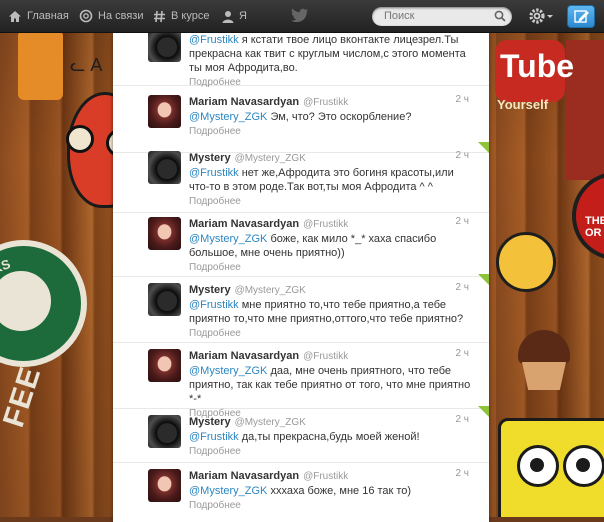  Describe the element at coordinates (339, 491) in the screenshot. I see `tweet-body: хххаха боже, мне 16 так то)` at that location.